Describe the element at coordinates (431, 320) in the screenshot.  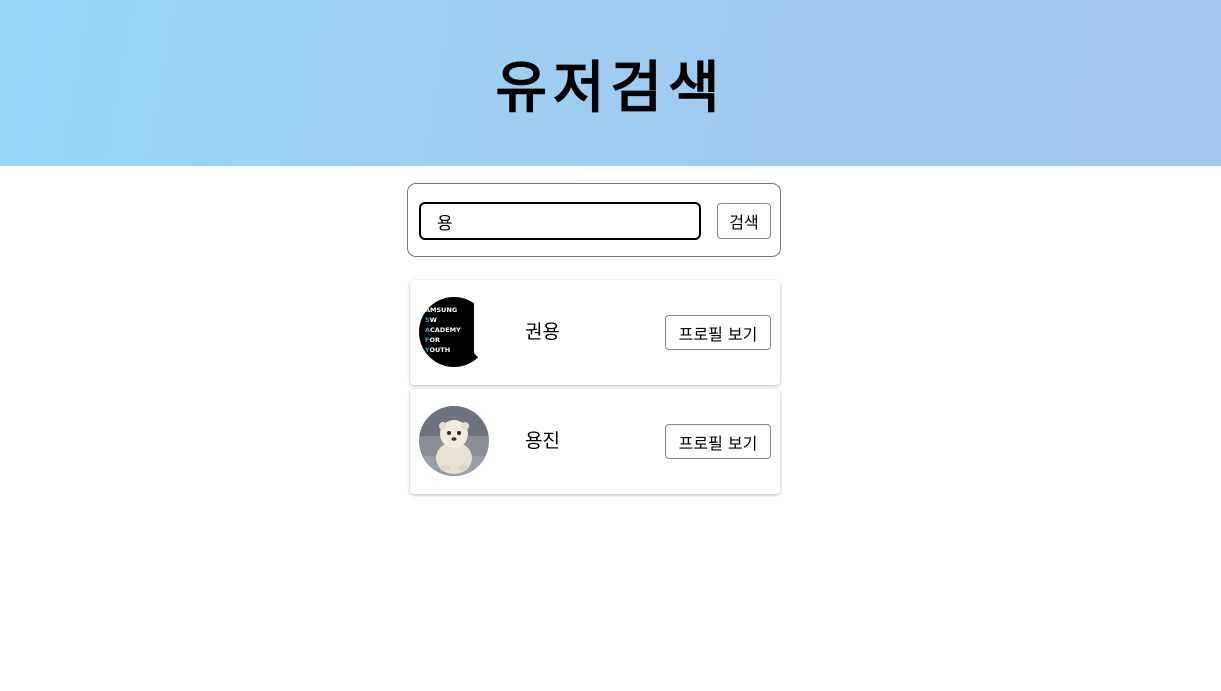
I see `svg-text: SW` at that location.